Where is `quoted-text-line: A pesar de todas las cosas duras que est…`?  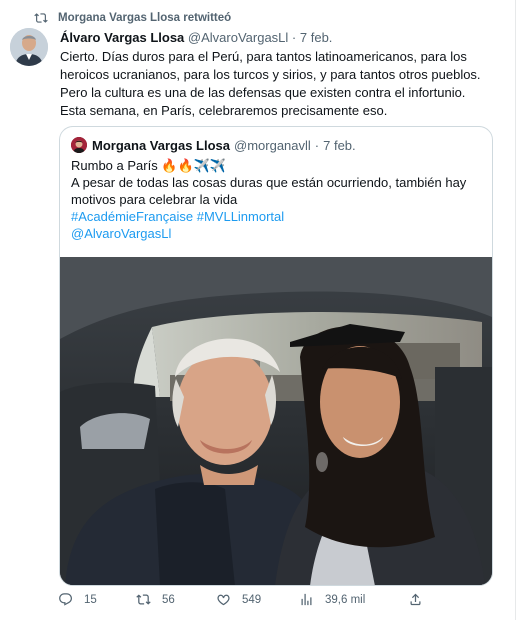
quoted-text-line: A pesar de todas las cosas duras que est… is located at coordinates (269, 182).